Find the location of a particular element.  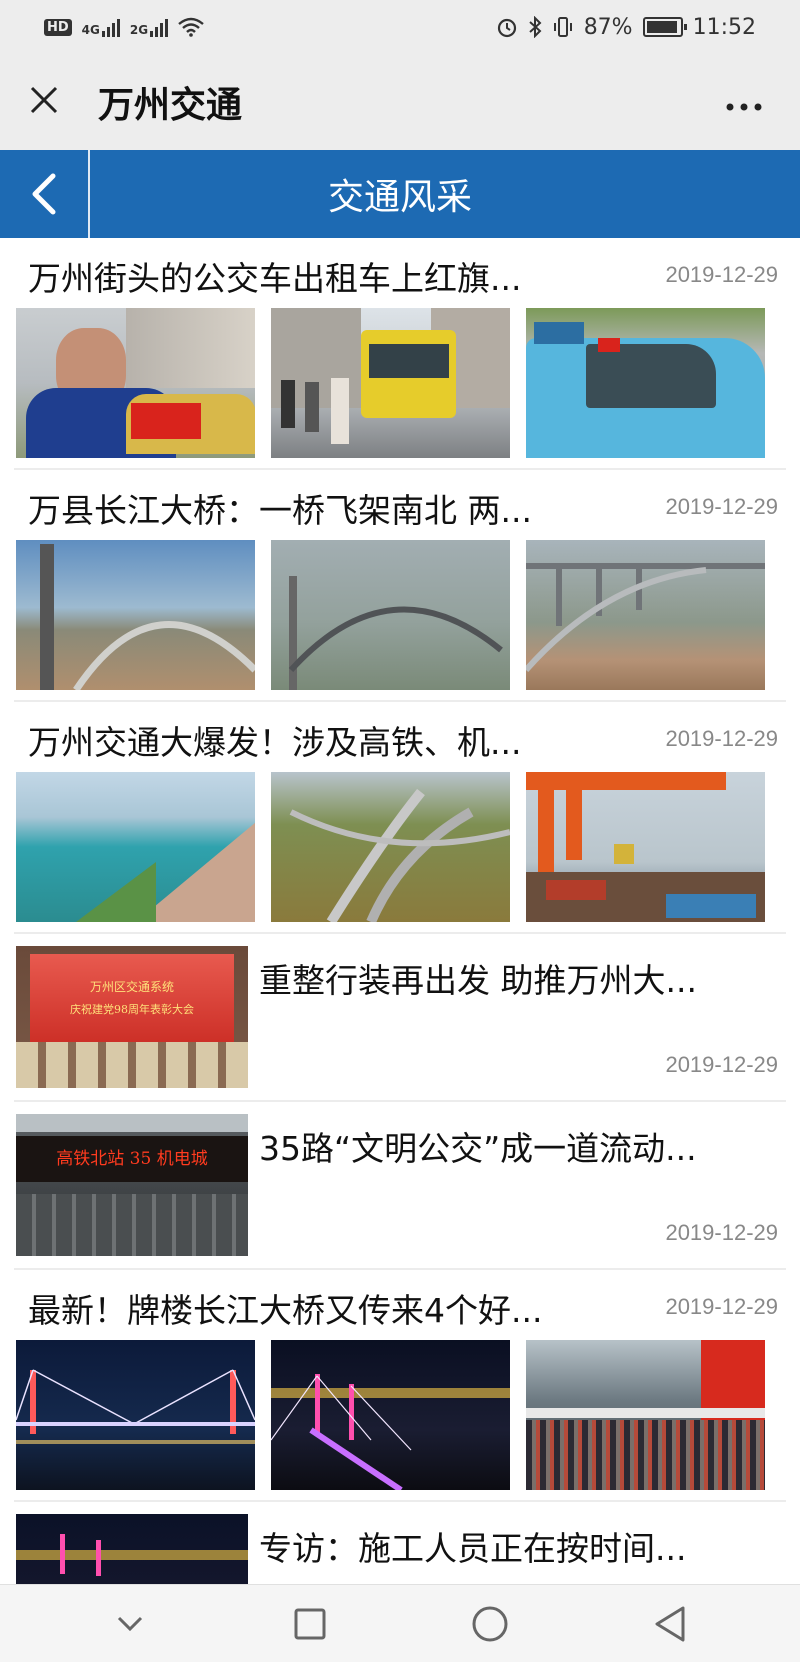

battery-icon is located at coordinates (664, 27).